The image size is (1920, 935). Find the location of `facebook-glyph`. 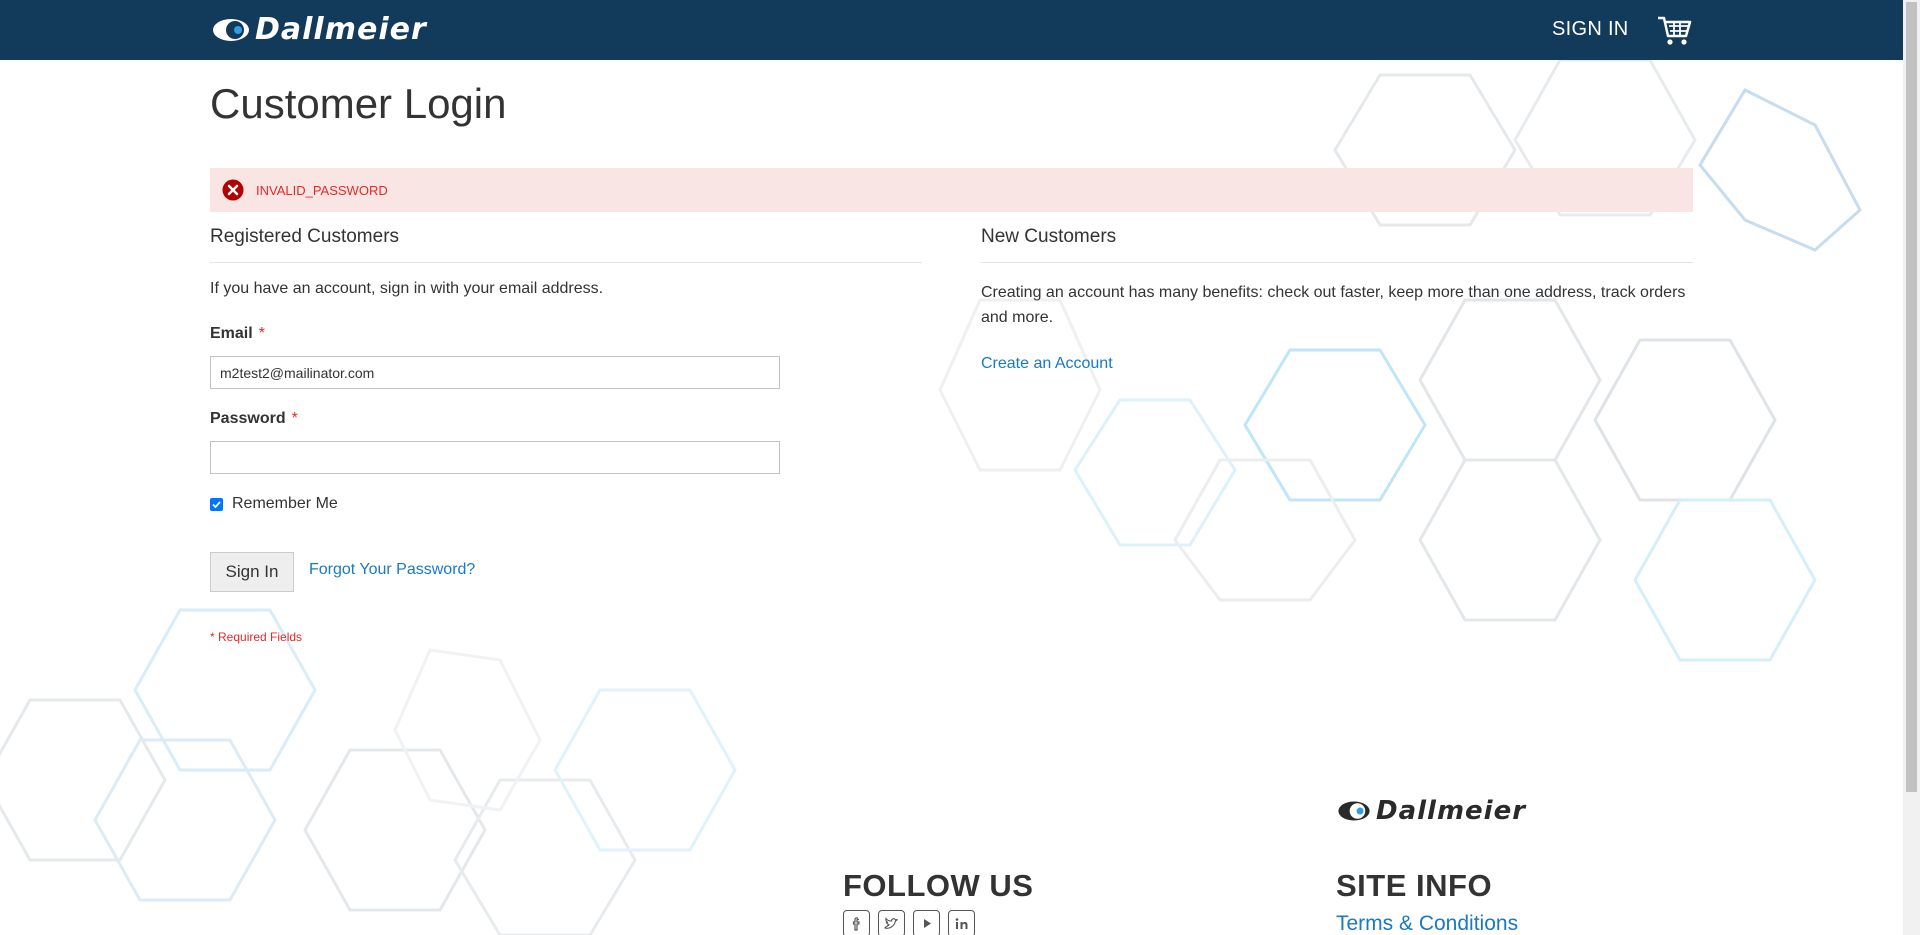

facebook-glyph is located at coordinates (856, 924).